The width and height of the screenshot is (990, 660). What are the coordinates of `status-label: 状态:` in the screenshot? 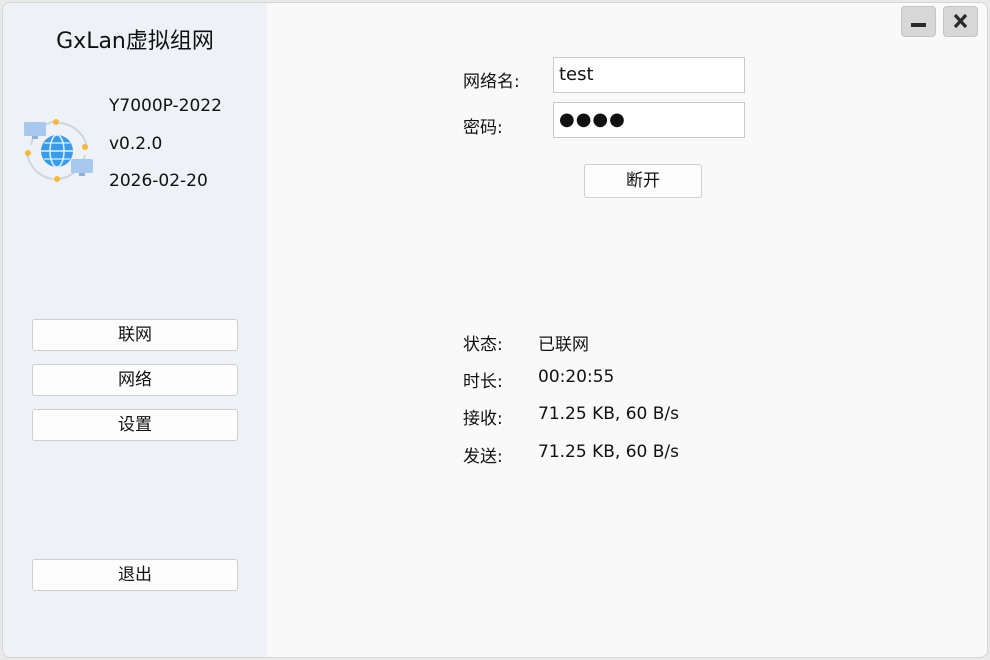 It's located at (483, 345).